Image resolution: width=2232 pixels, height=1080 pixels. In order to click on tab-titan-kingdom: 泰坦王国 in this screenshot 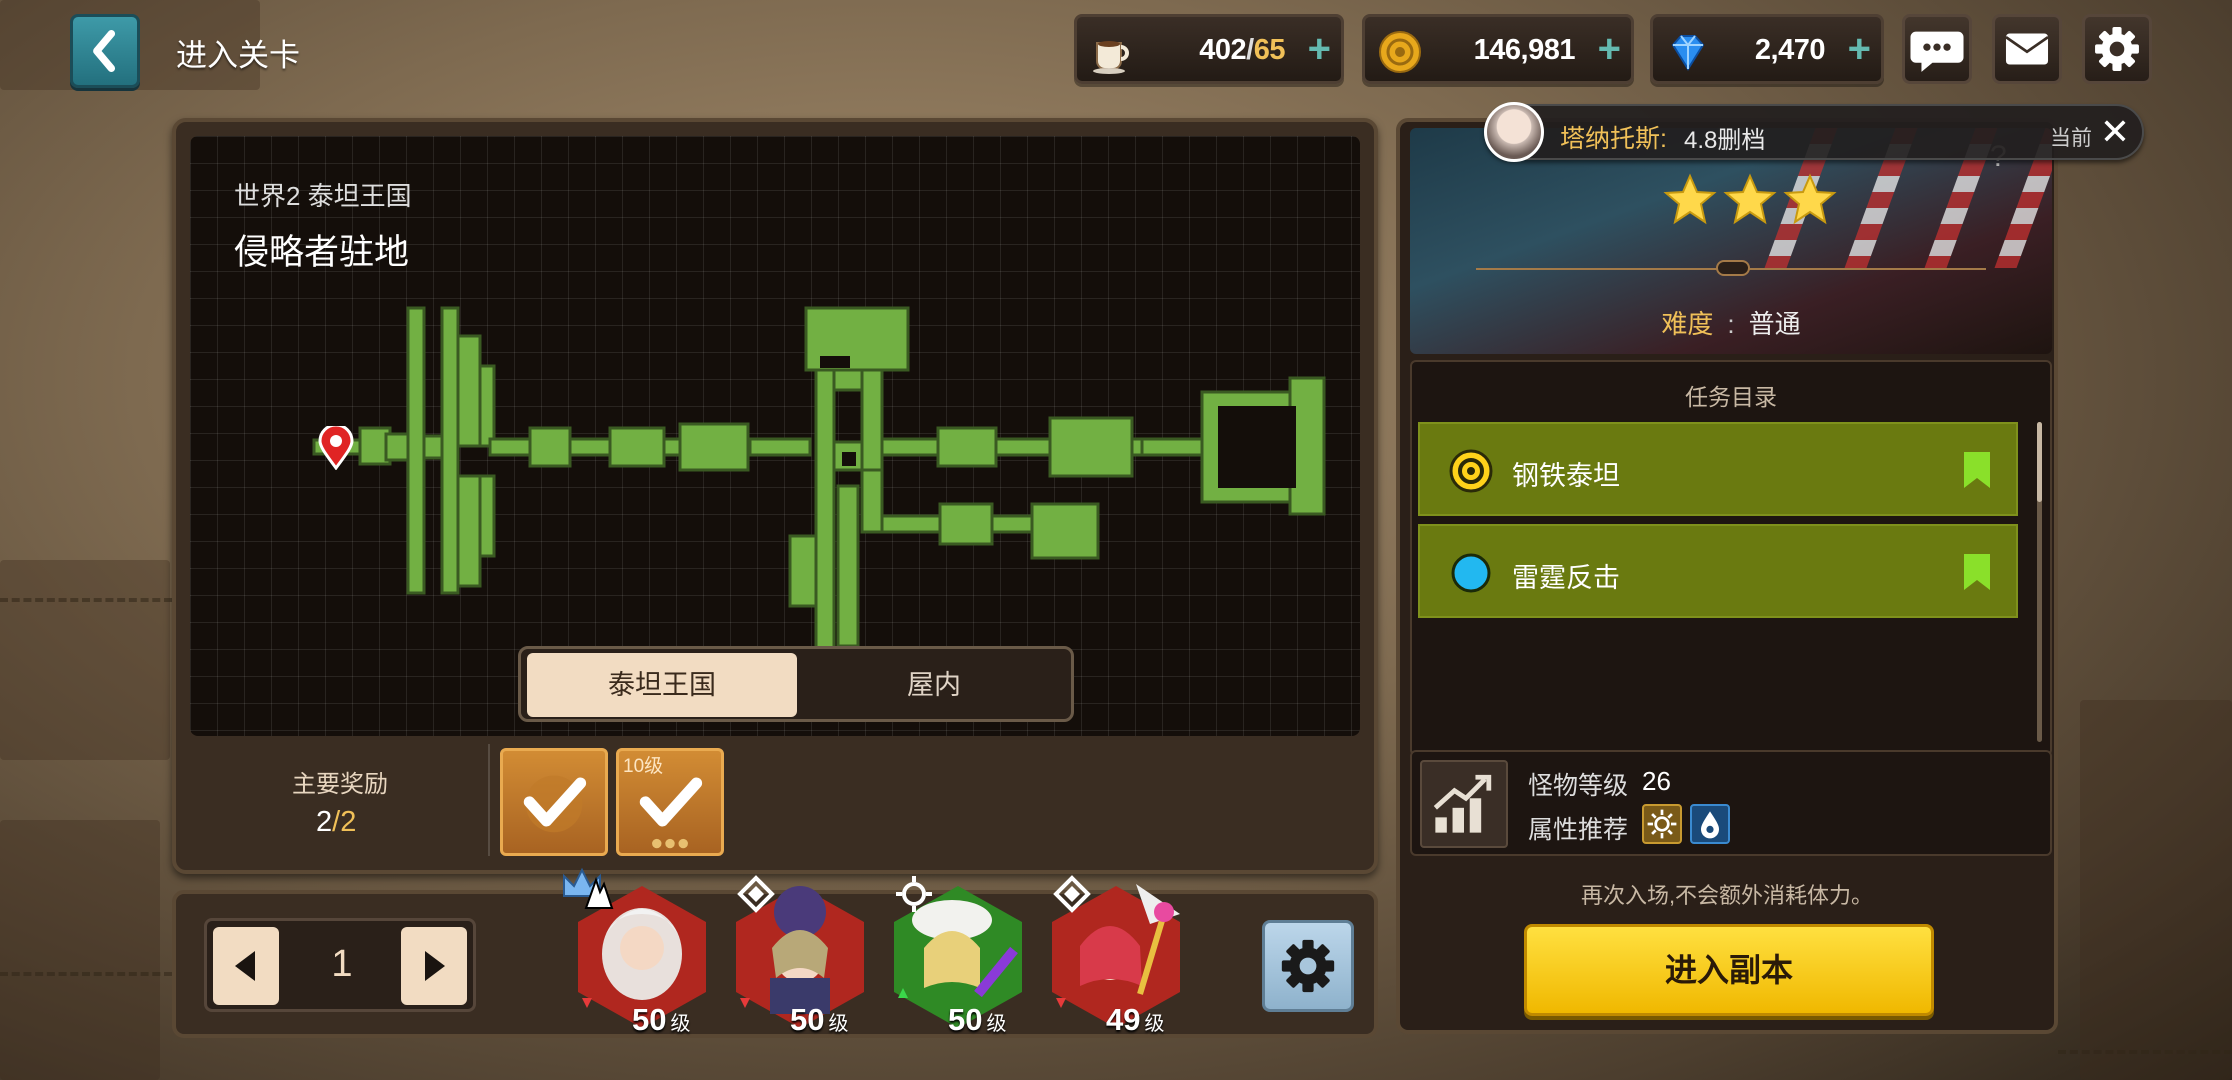, I will do `click(662, 685)`.